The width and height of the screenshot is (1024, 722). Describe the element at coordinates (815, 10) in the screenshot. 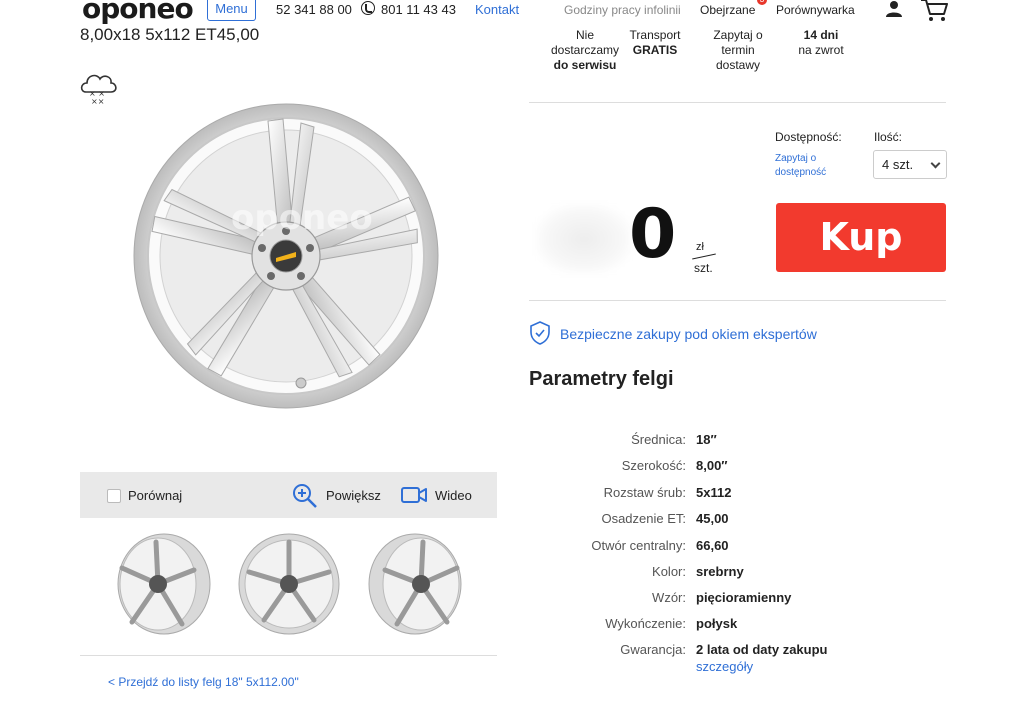

I see `compare-link: Porównywarka` at that location.